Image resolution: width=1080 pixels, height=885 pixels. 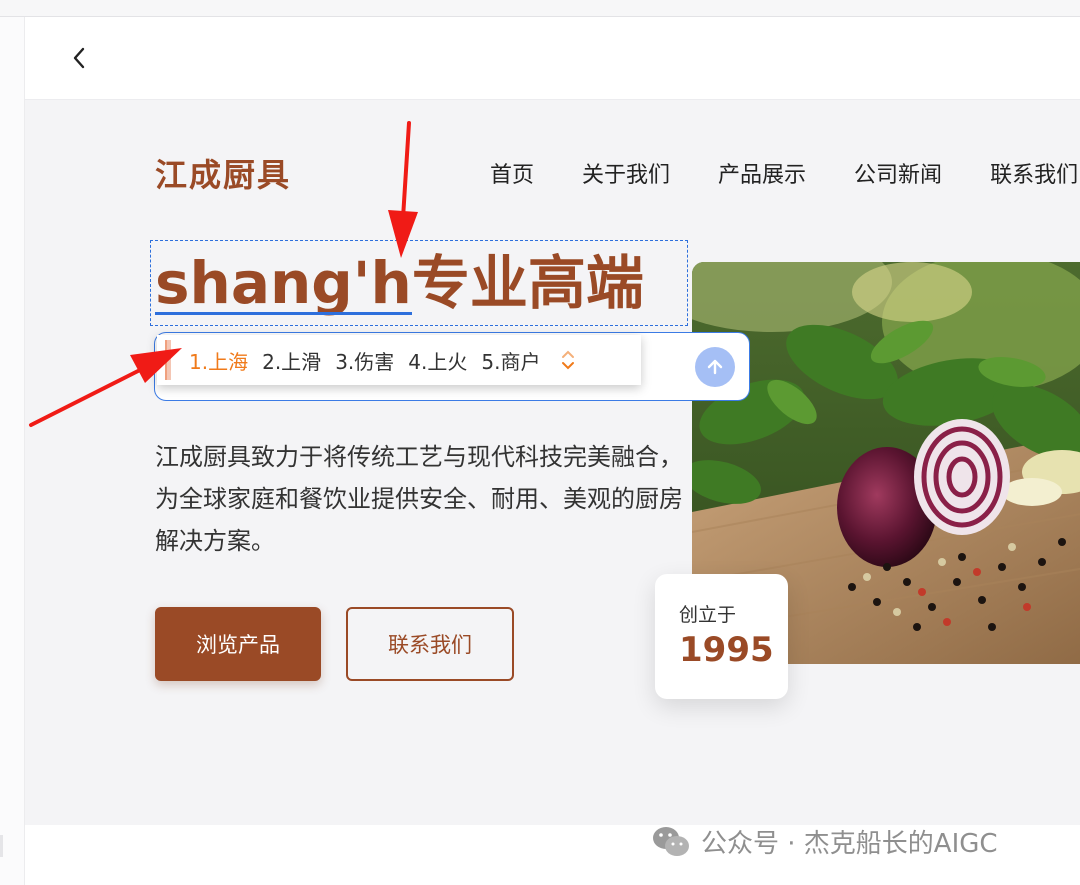 I want to click on ime-candidate: 1.上海, so click(x=218, y=360).